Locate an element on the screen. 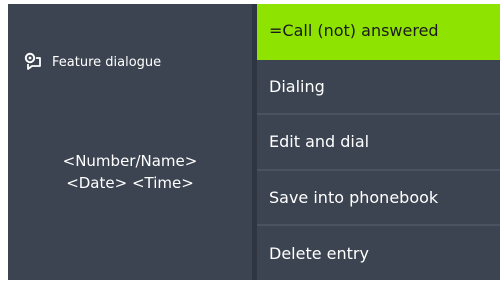 This screenshot has height=284, width=503. menu-item-edit-and-dial: Edit and dial is located at coordinates (378, 143).